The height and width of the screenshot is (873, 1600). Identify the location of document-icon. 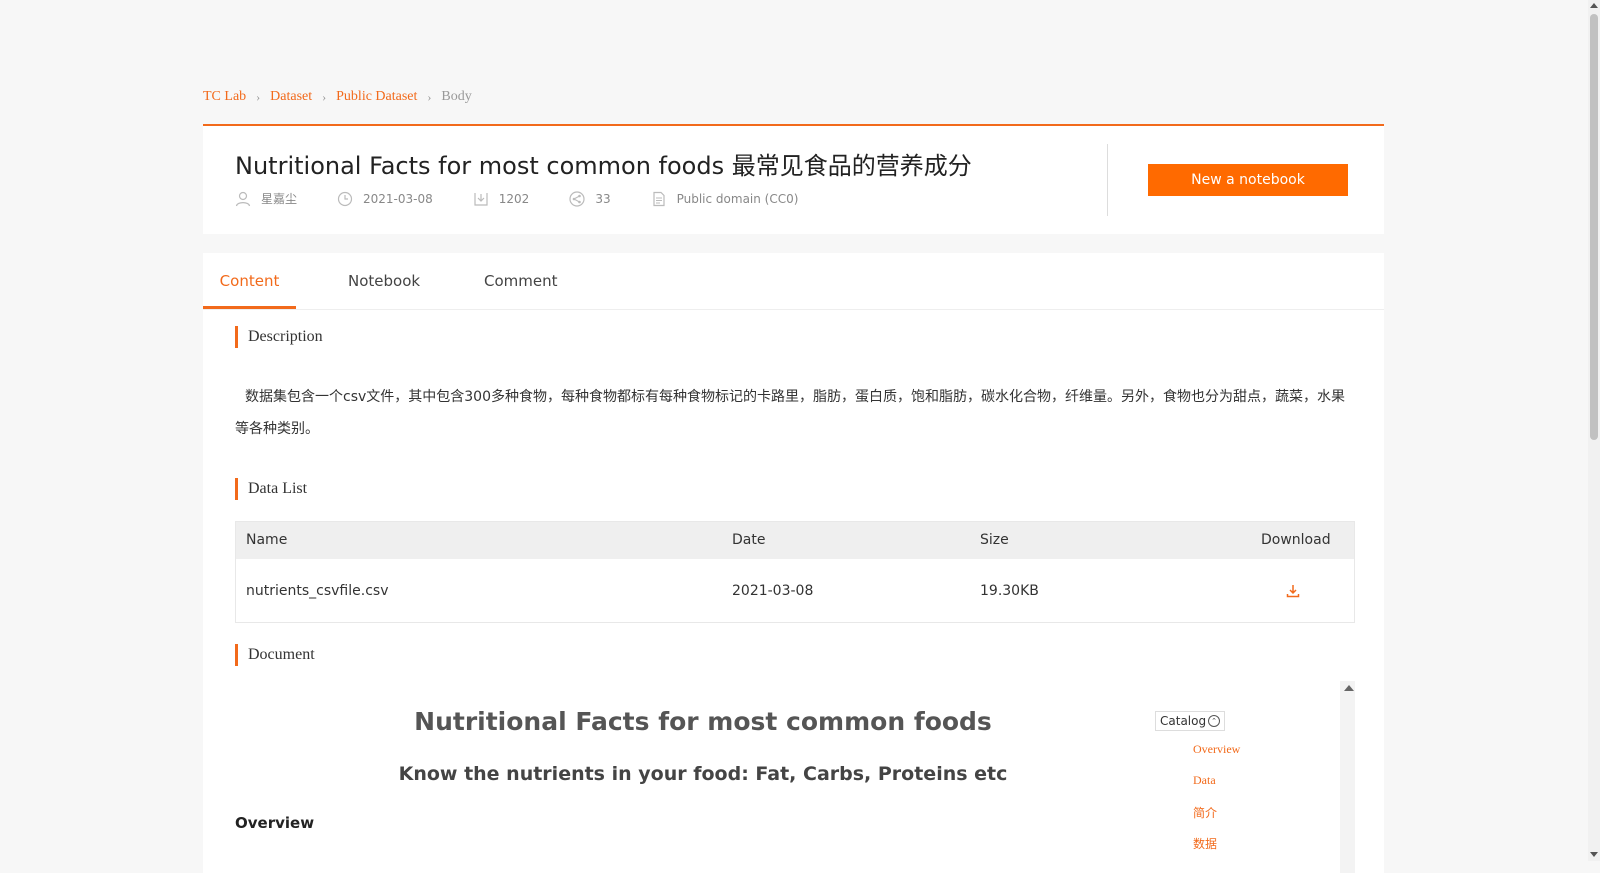
(658, 198).